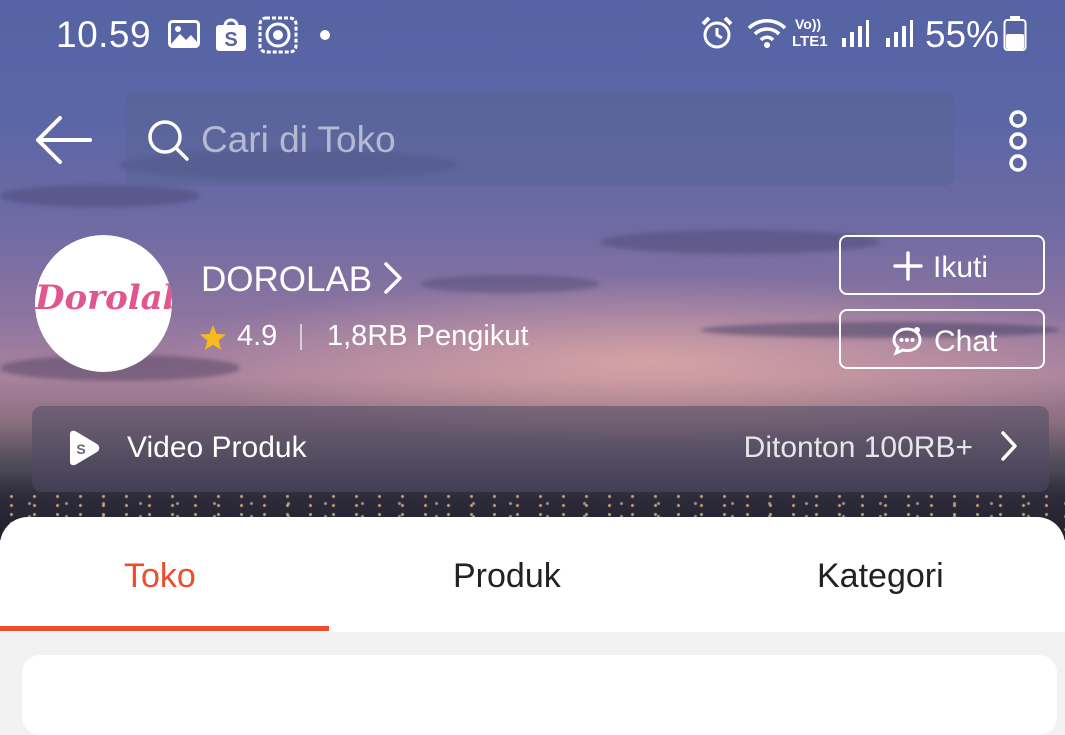 The width and height of the screenshot is (1065, 735). What do you see at coordinates (184, 36) in the screenshot?
I see `gallery-icon` at bounding box center [184, 36].